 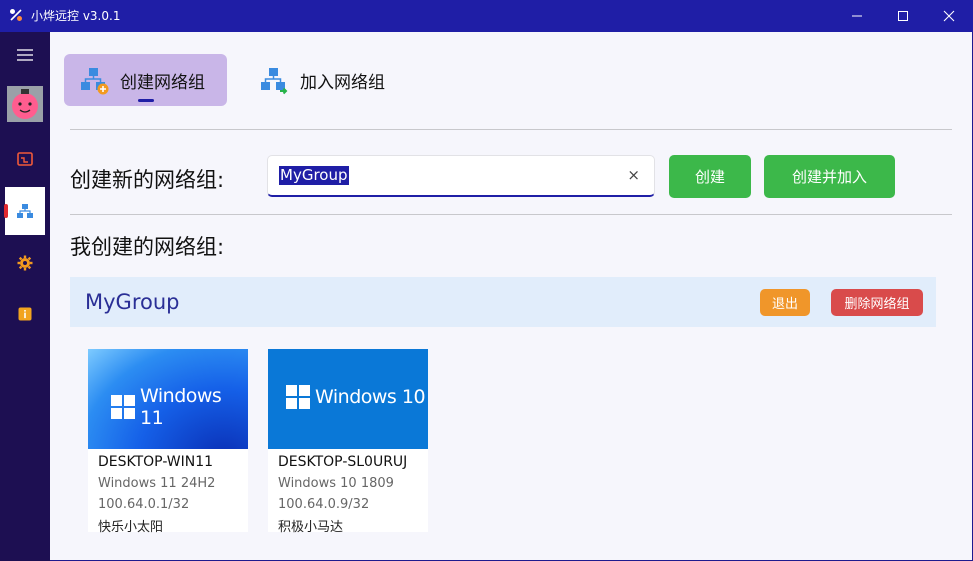 I want to click on network-add-icon, so click(x=95, y=81).